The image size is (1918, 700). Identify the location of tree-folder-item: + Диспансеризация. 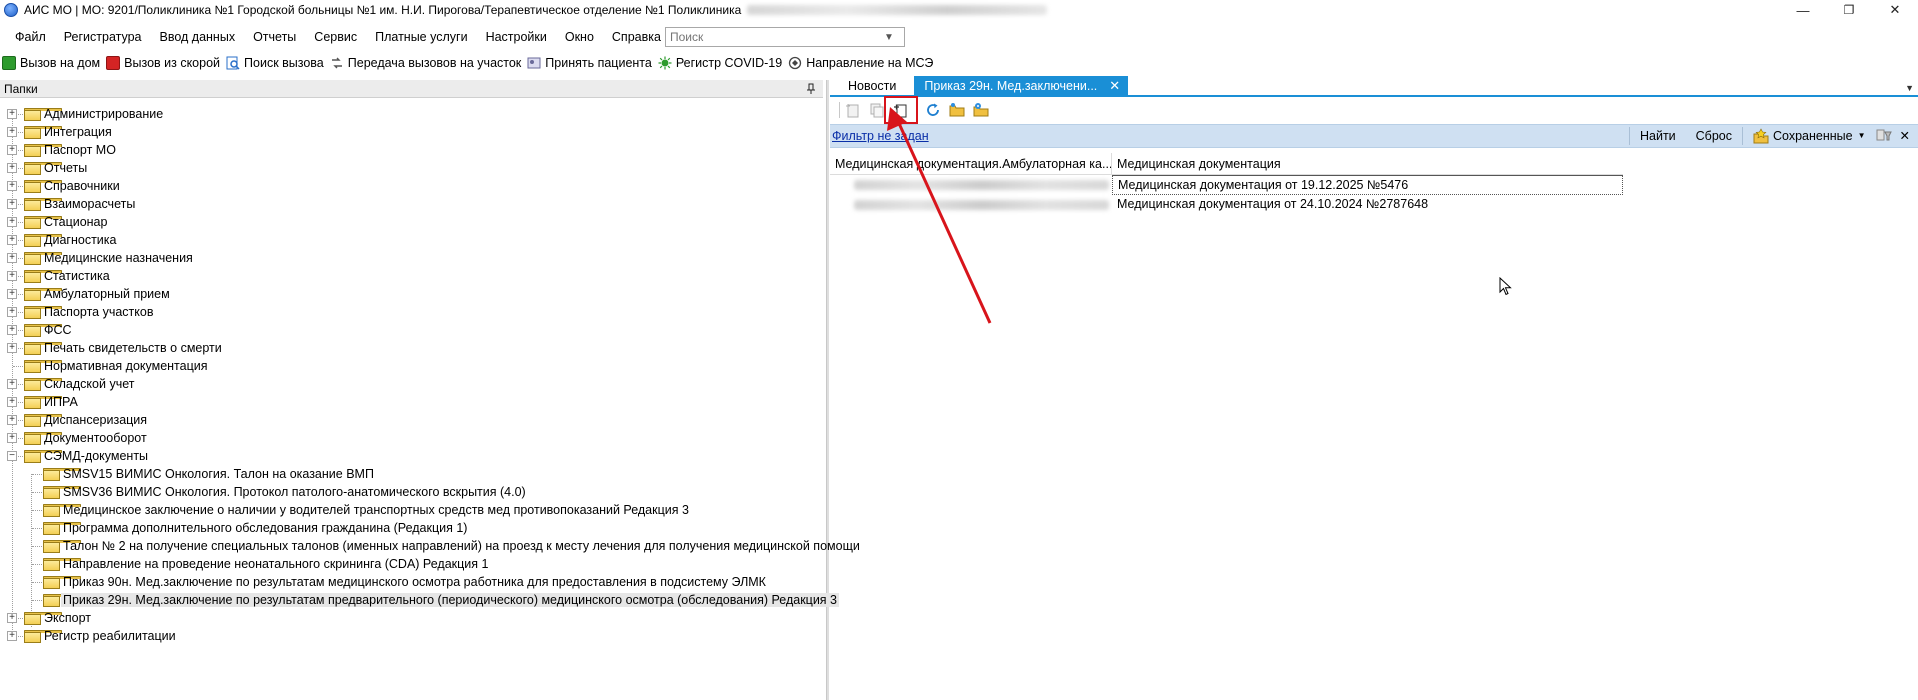
(411, 420).